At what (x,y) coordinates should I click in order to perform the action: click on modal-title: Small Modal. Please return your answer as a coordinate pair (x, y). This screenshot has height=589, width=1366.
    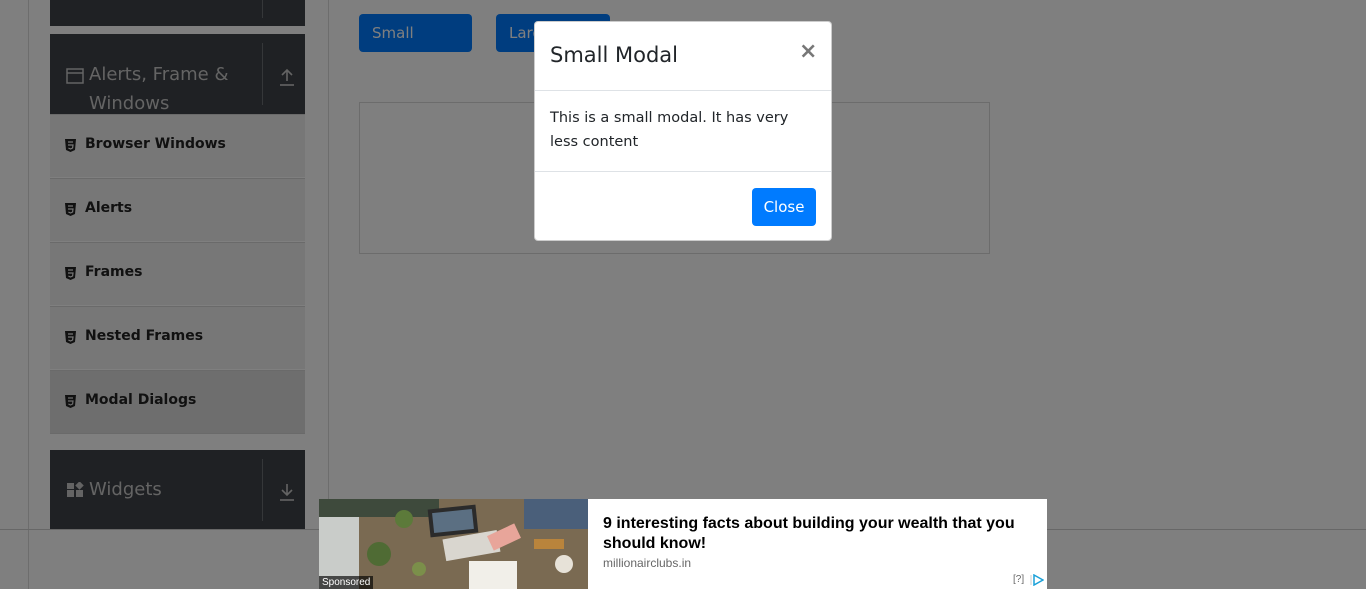
    Looking at the image, I should click on (614, 55).